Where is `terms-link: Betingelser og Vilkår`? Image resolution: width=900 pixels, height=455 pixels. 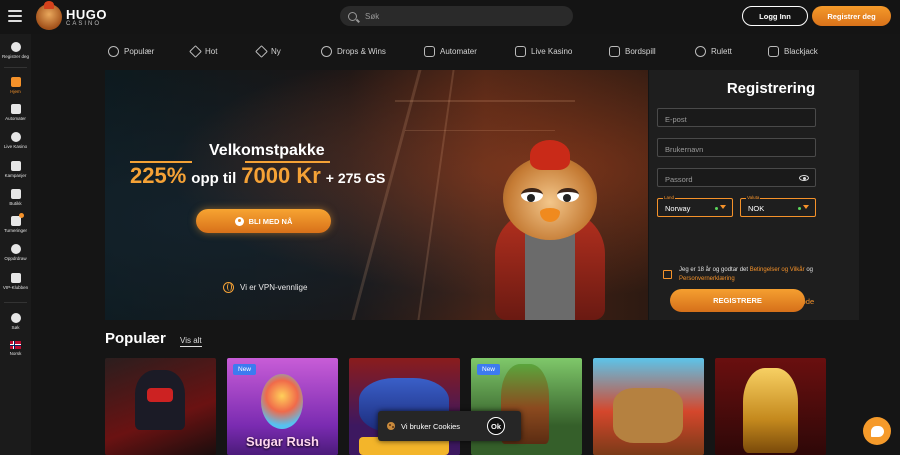
terms-link: Betingelser og Vilkår is located at coordinates (777, 270).